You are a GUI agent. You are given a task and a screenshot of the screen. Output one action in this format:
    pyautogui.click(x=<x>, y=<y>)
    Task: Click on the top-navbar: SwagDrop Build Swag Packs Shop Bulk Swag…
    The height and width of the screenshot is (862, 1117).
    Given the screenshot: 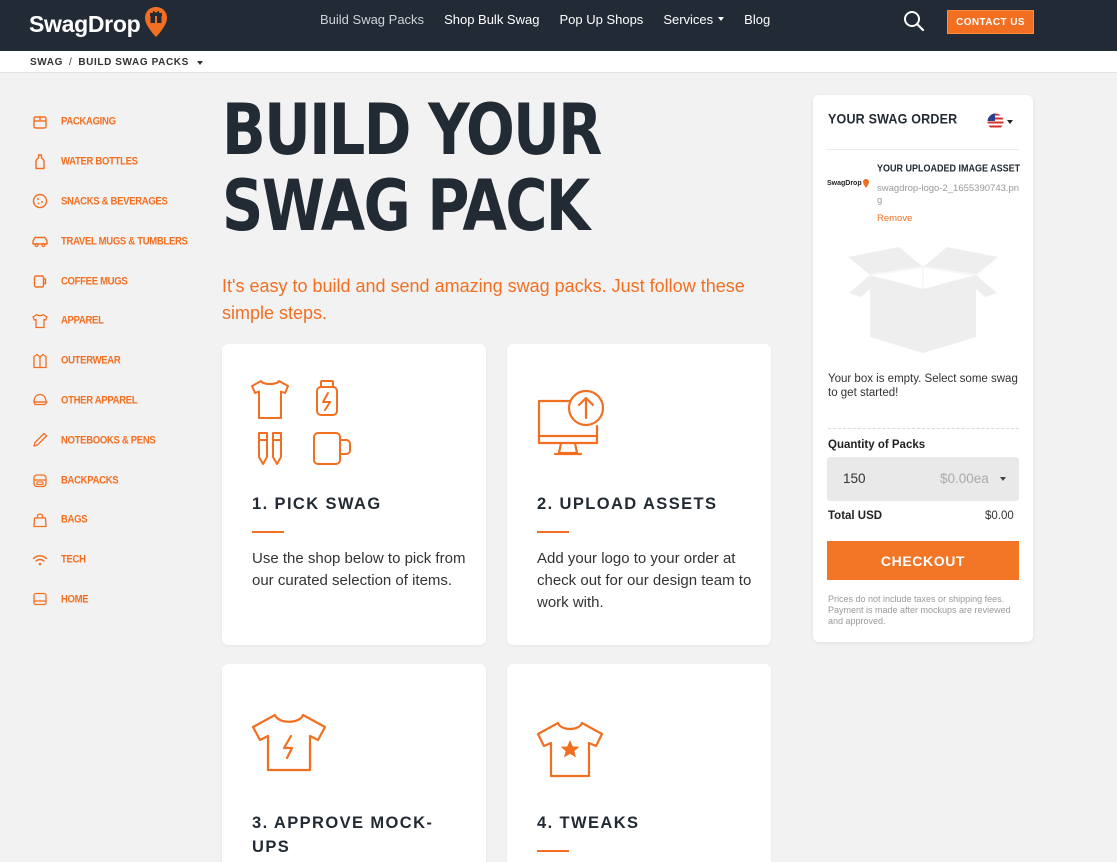 What is the action you would take?
    pyautogui.click(x=558, y=25)
    